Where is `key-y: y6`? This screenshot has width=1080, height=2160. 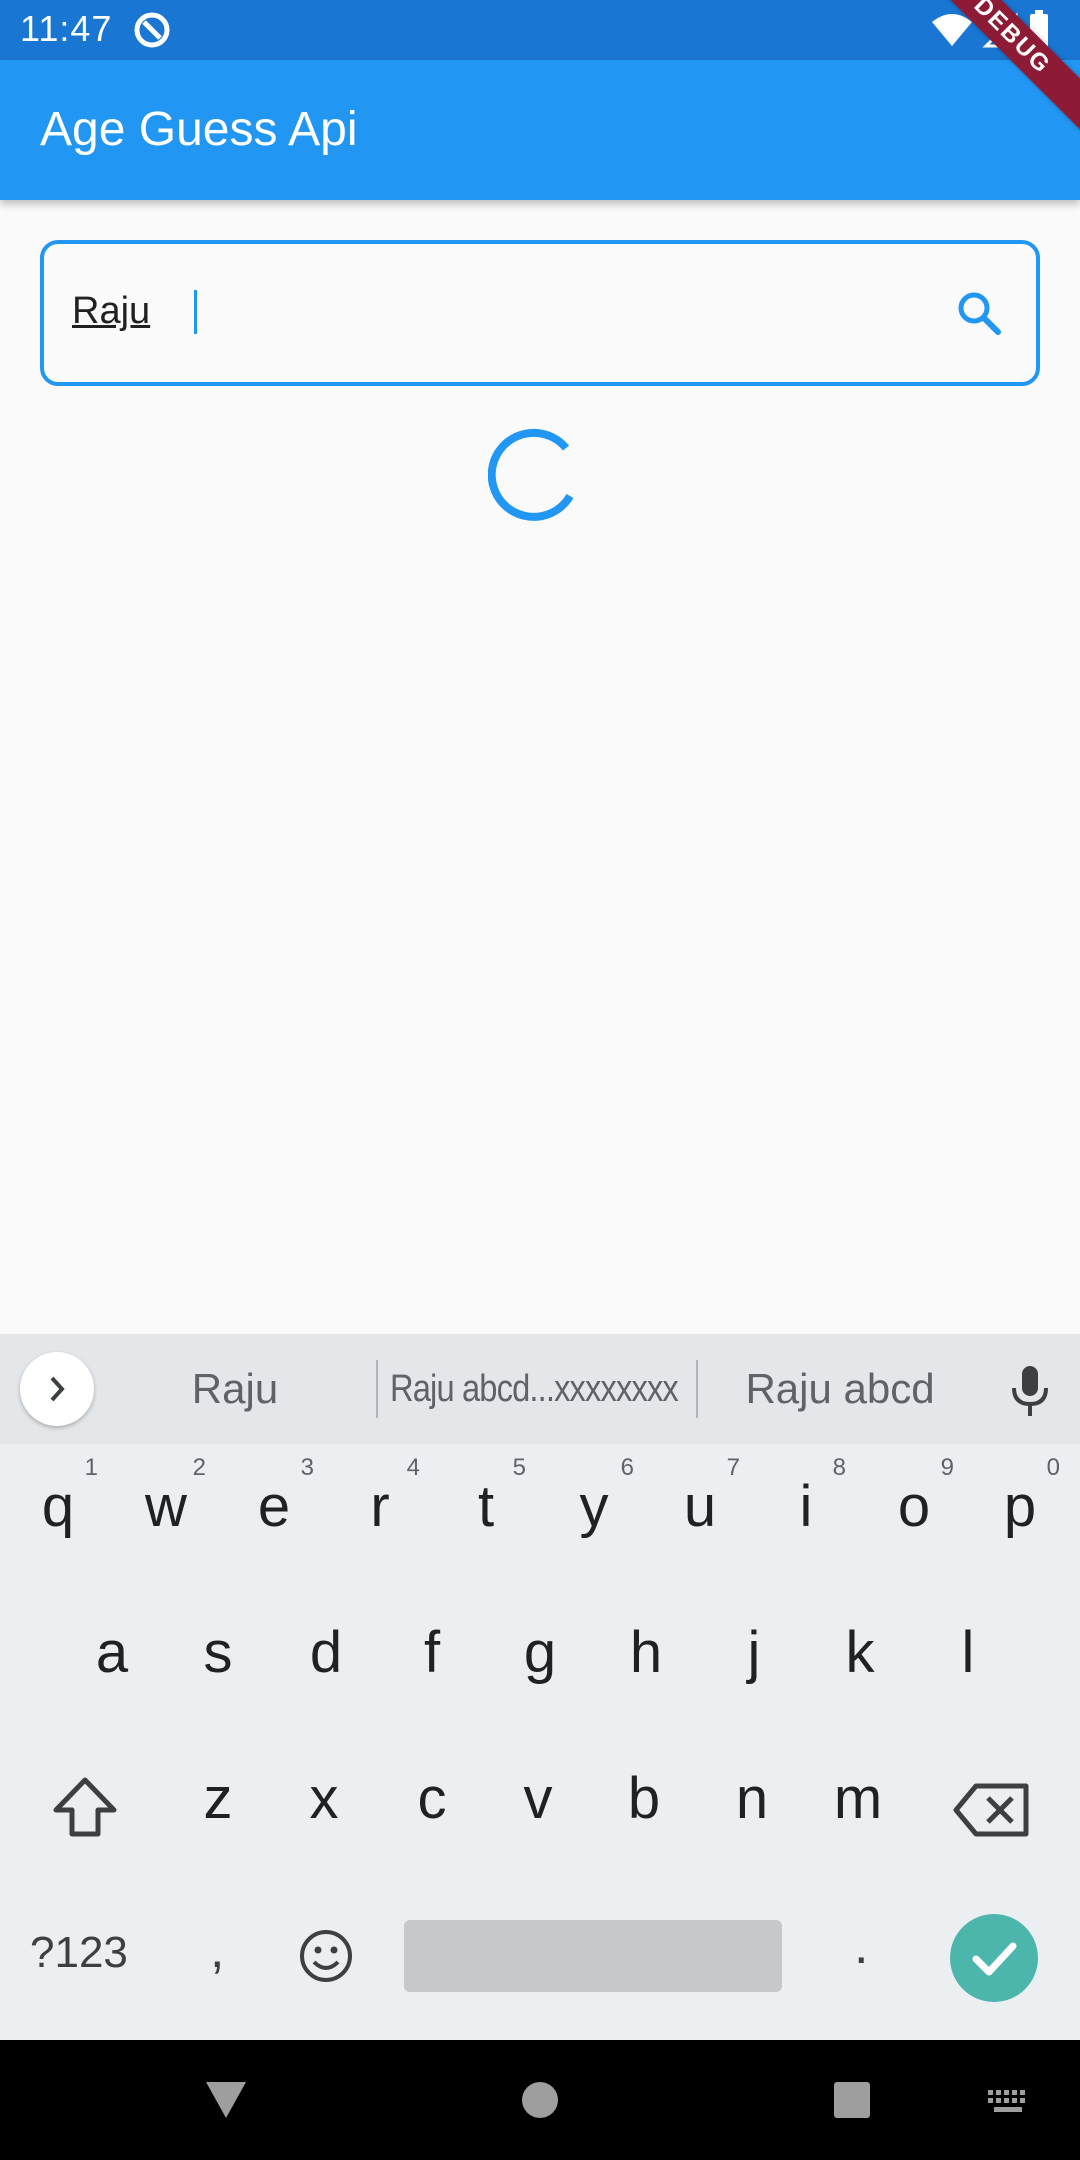 key-y: y6 is located at coordinates (594, 1514).